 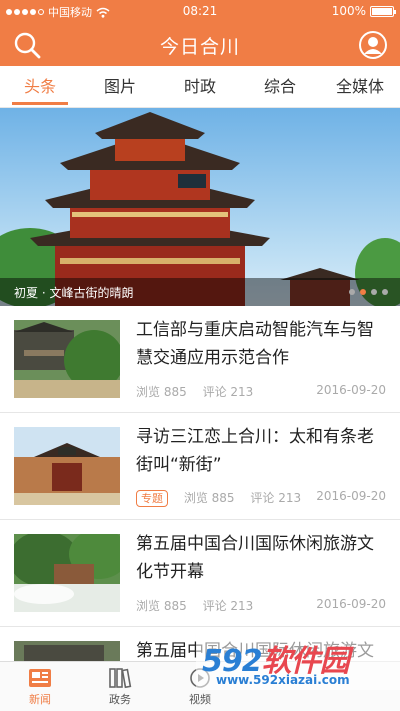 I want to click on tab-pictures: 图片, so click(x=120, y=86).